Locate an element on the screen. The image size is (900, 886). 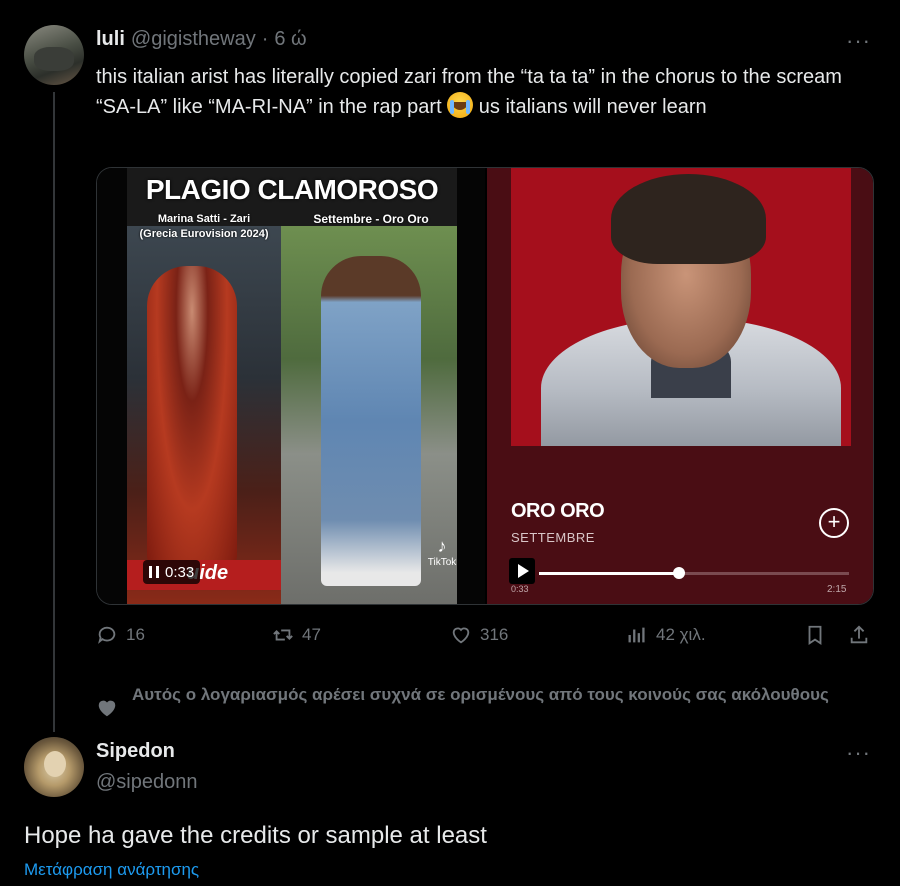
tweet-header: luli @gigistheway · 6 ώ is located at coordinates (201, 39).